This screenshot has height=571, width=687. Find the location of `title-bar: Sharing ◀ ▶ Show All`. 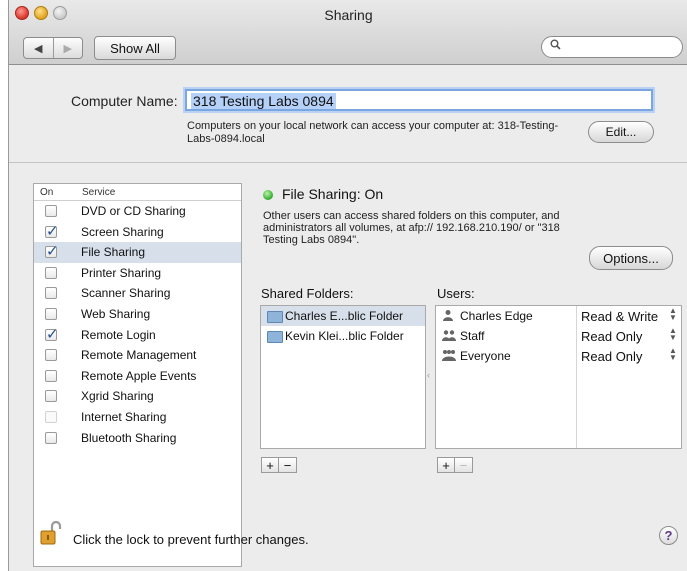

title-bar: Sharing ◀ ▶ Show All is located at coordinates (348, 32).